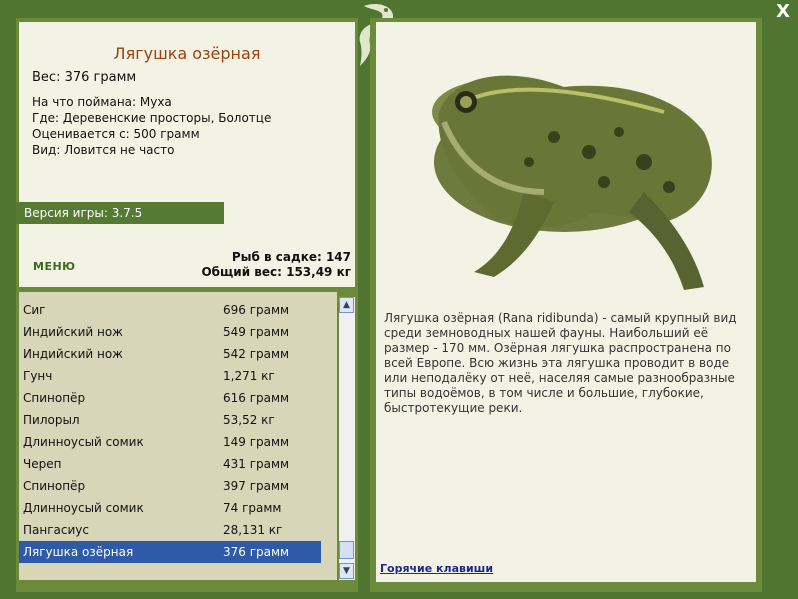 The width and height of the screenshot is (798, 599). I want to click on cage-summary: Рыб в садке: 147 Общий вес: 153,49 кг, so click(276, 265).